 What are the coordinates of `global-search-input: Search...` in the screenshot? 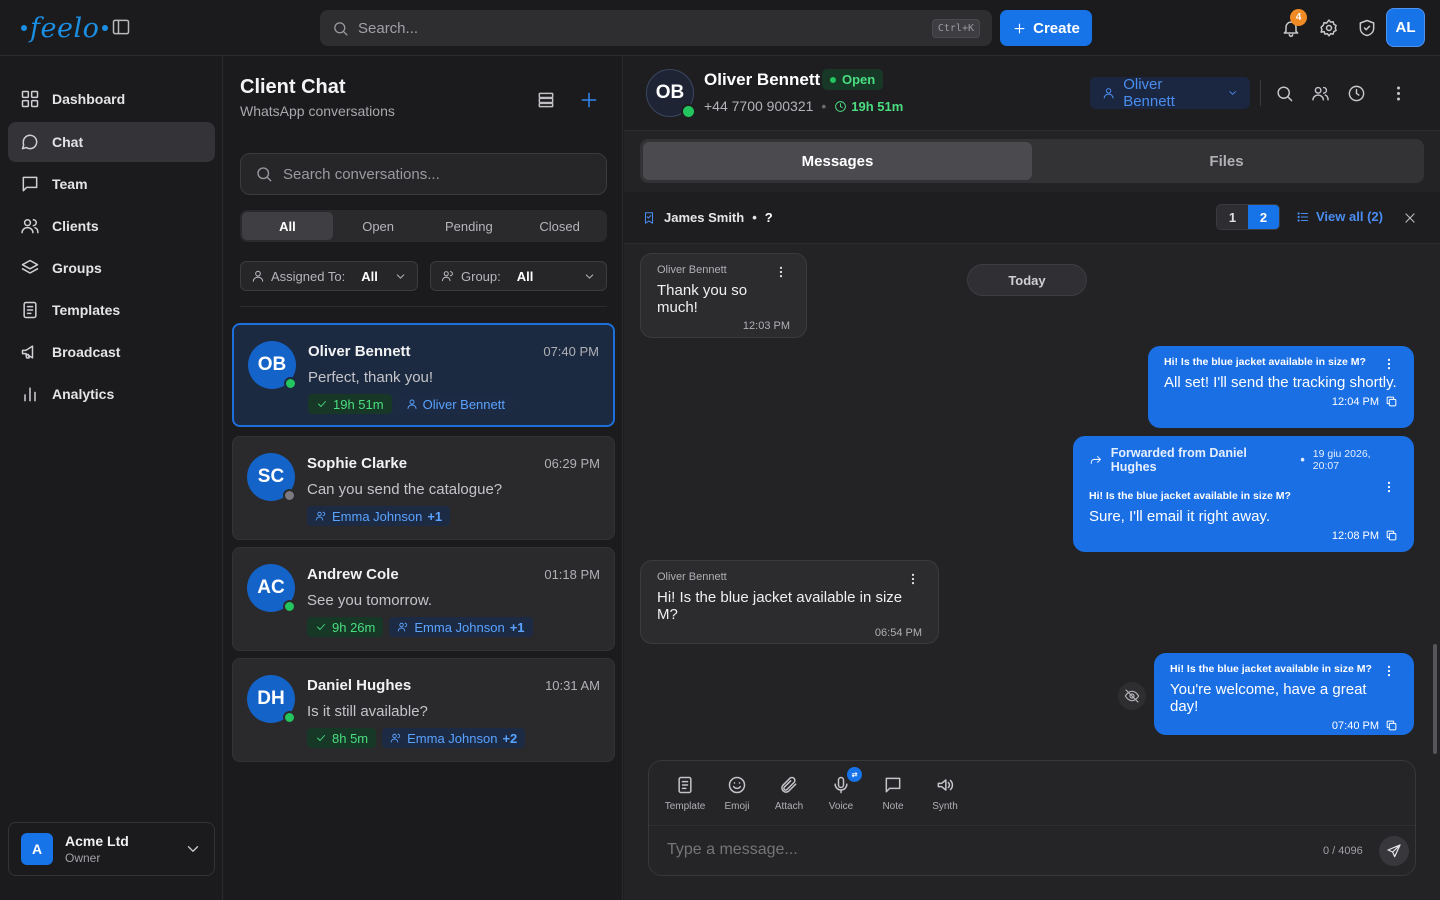 It's located at (645, 28).